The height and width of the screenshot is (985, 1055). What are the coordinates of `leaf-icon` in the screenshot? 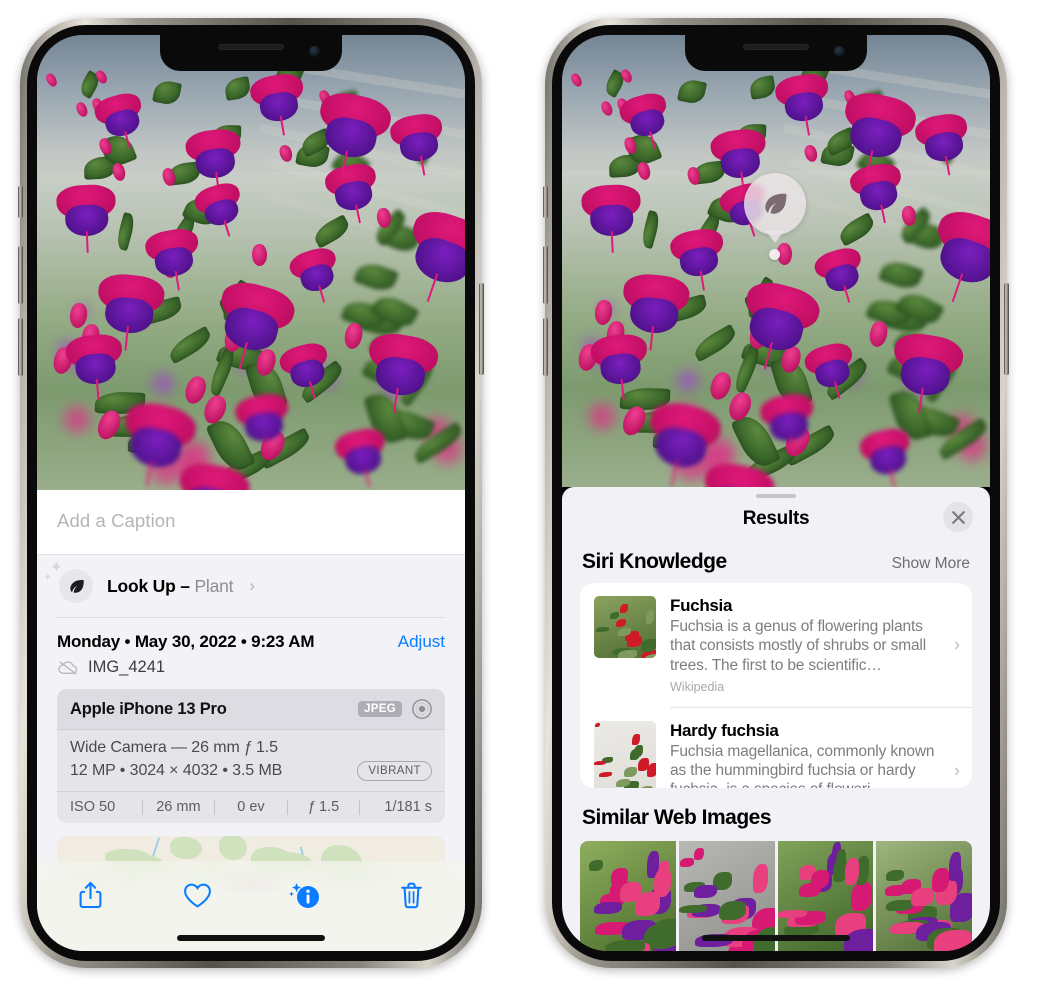 It's located at (776, 203).